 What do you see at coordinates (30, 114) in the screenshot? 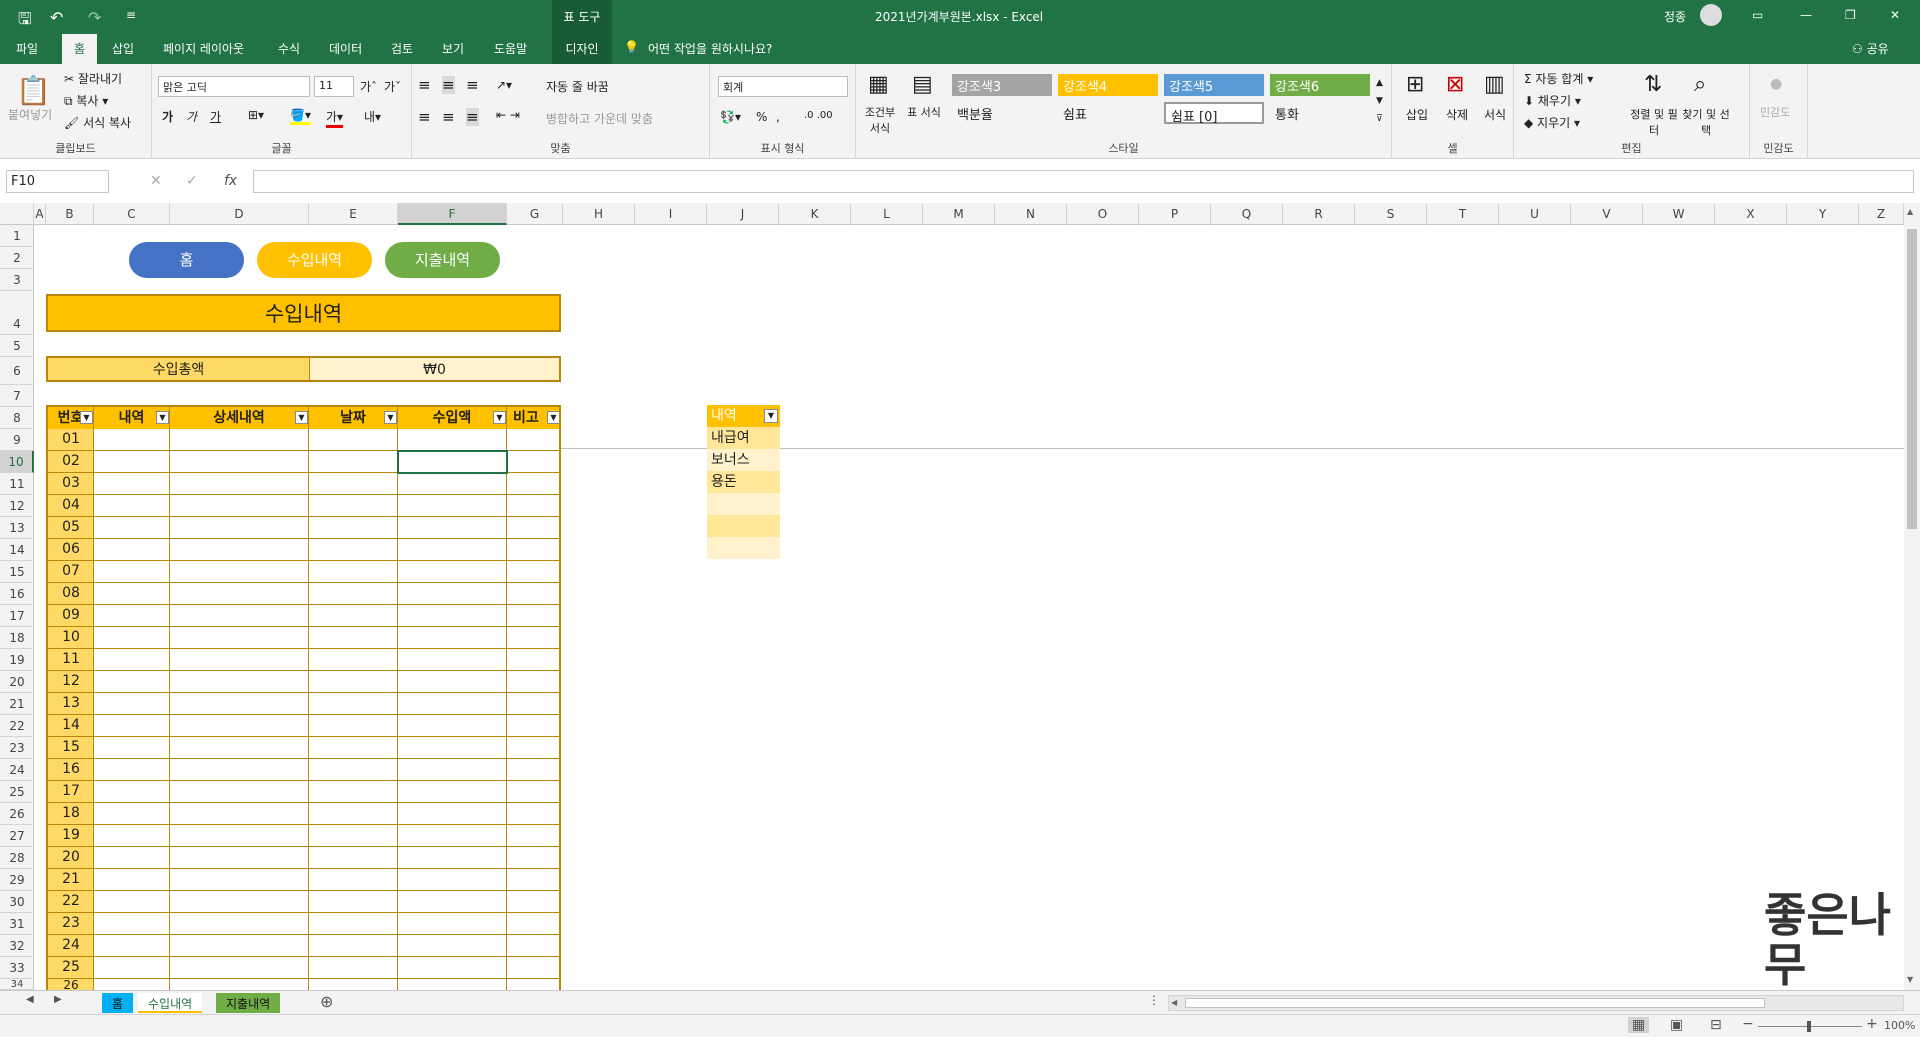
I see `paste-button: 붙여넣기` at bounding box center [30, 114].